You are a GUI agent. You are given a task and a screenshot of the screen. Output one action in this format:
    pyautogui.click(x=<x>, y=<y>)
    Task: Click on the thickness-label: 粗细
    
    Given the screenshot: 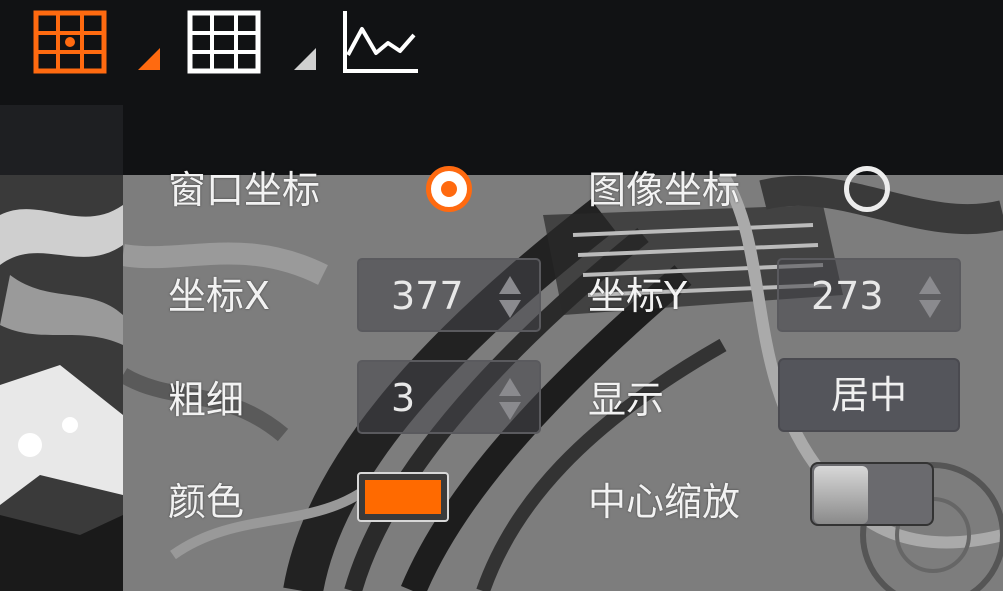 What is the action you would take?
    pyautogui.click(x=206, y=400)
    